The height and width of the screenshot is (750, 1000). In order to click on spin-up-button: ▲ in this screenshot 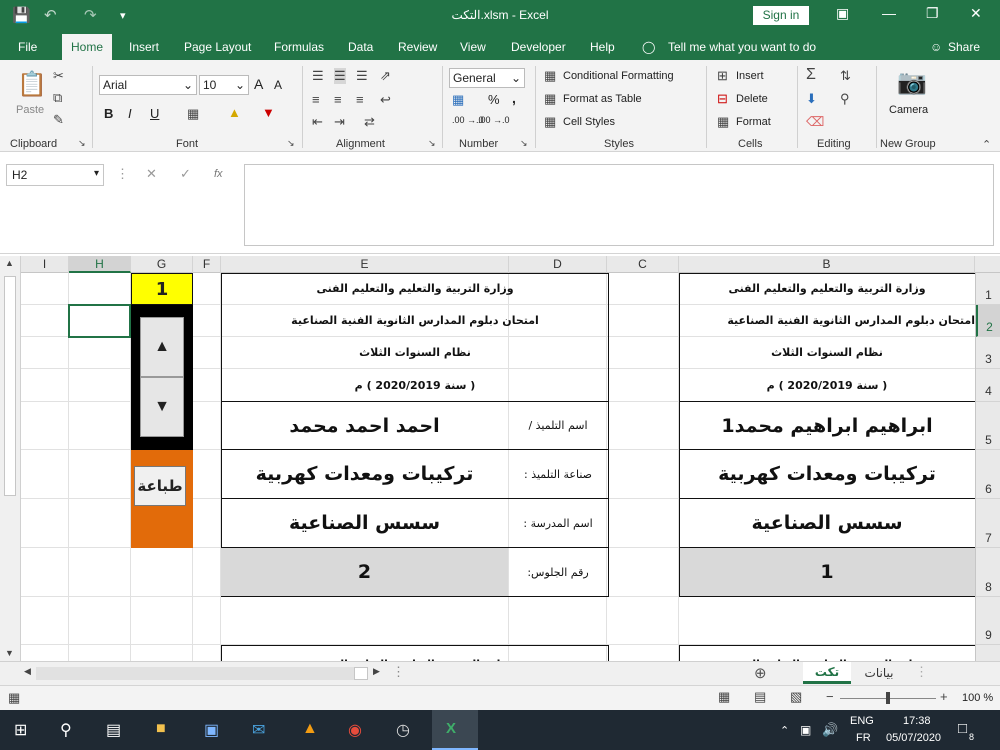, I will do `click(162, 347)`.